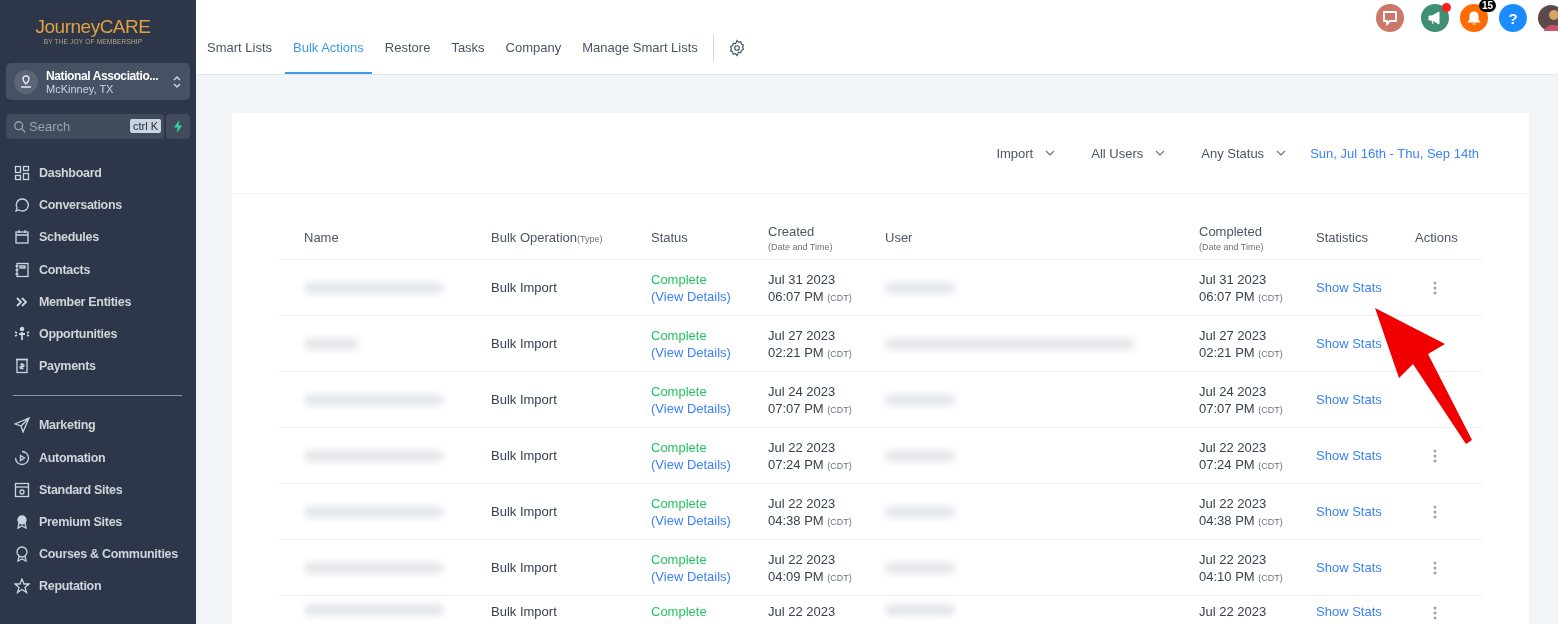 This screenshot has height=624, width=1558. Describe the element at coordinates (802, 559) in the screenshot. I see `created-date: Jul 22 2023` at that location.